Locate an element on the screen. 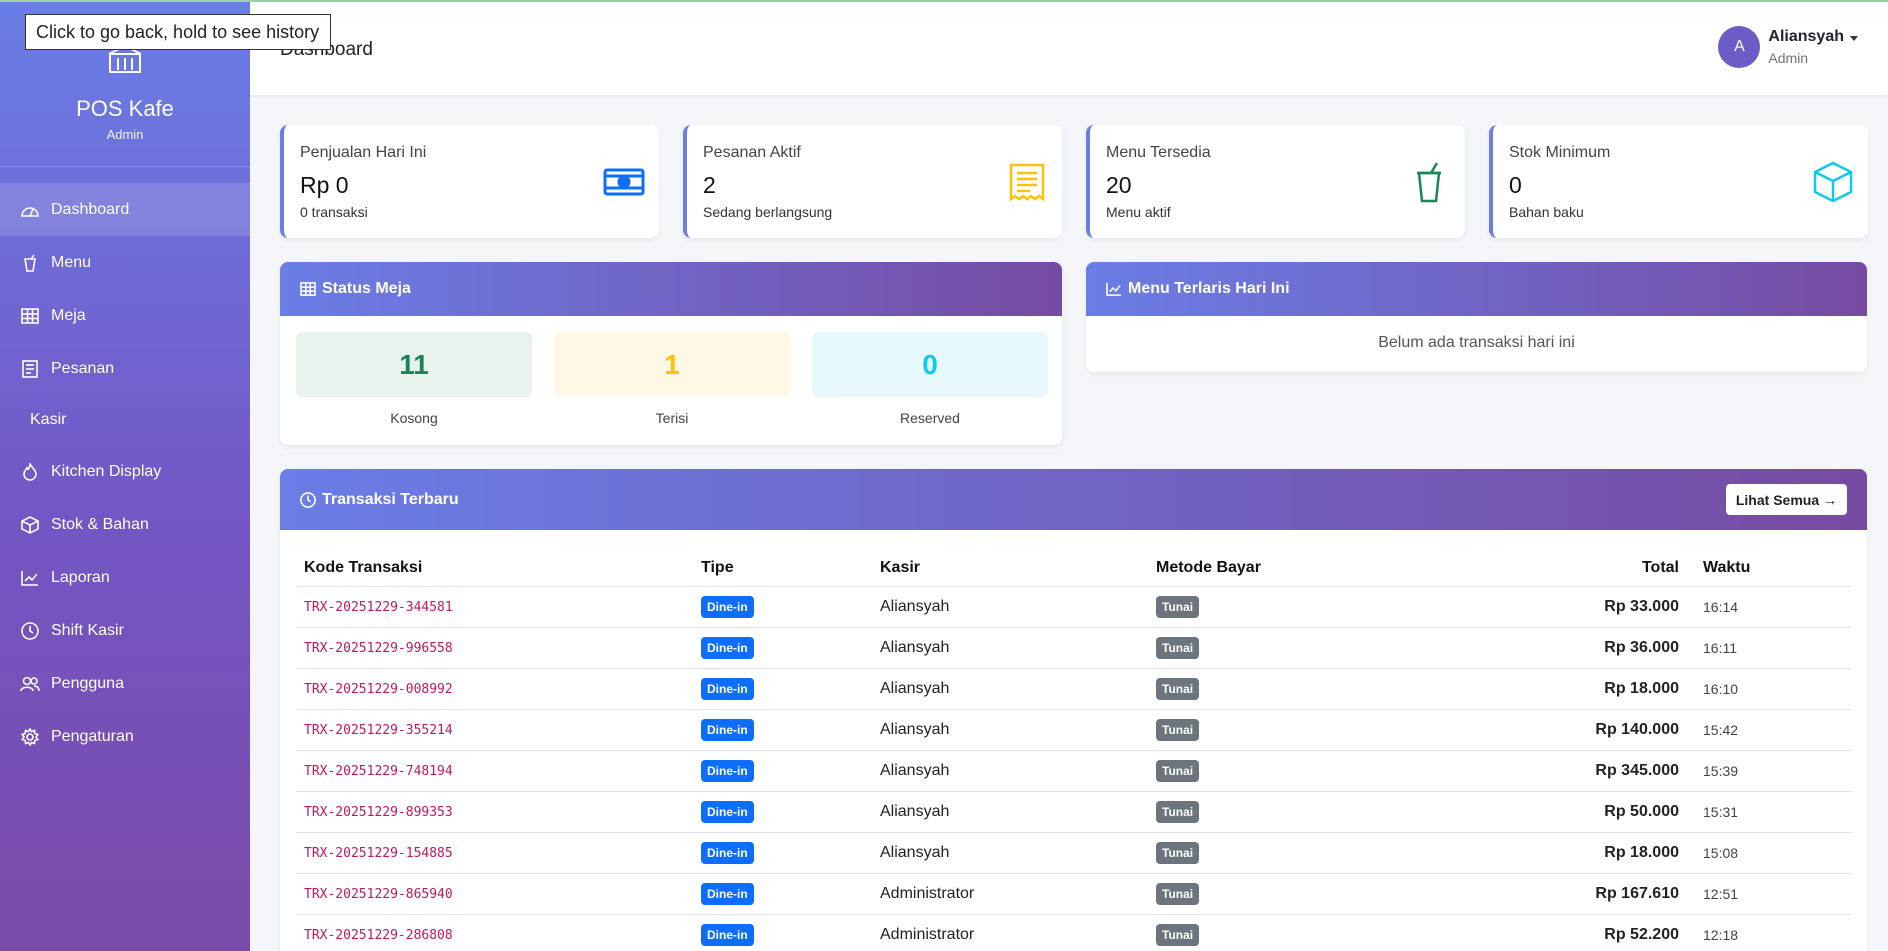 This screenshot has height=951, width=1888. column-header: Waktu is located at coordinates (1773, 568).